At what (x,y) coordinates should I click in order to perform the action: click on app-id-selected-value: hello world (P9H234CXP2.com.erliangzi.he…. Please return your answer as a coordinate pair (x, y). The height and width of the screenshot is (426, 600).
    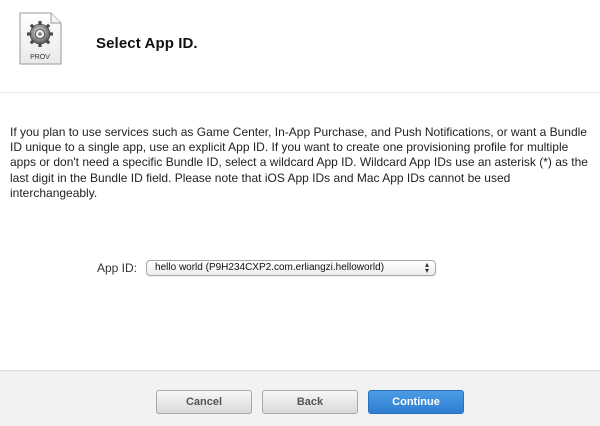
    Looking at the image, I should click on (270, 267).